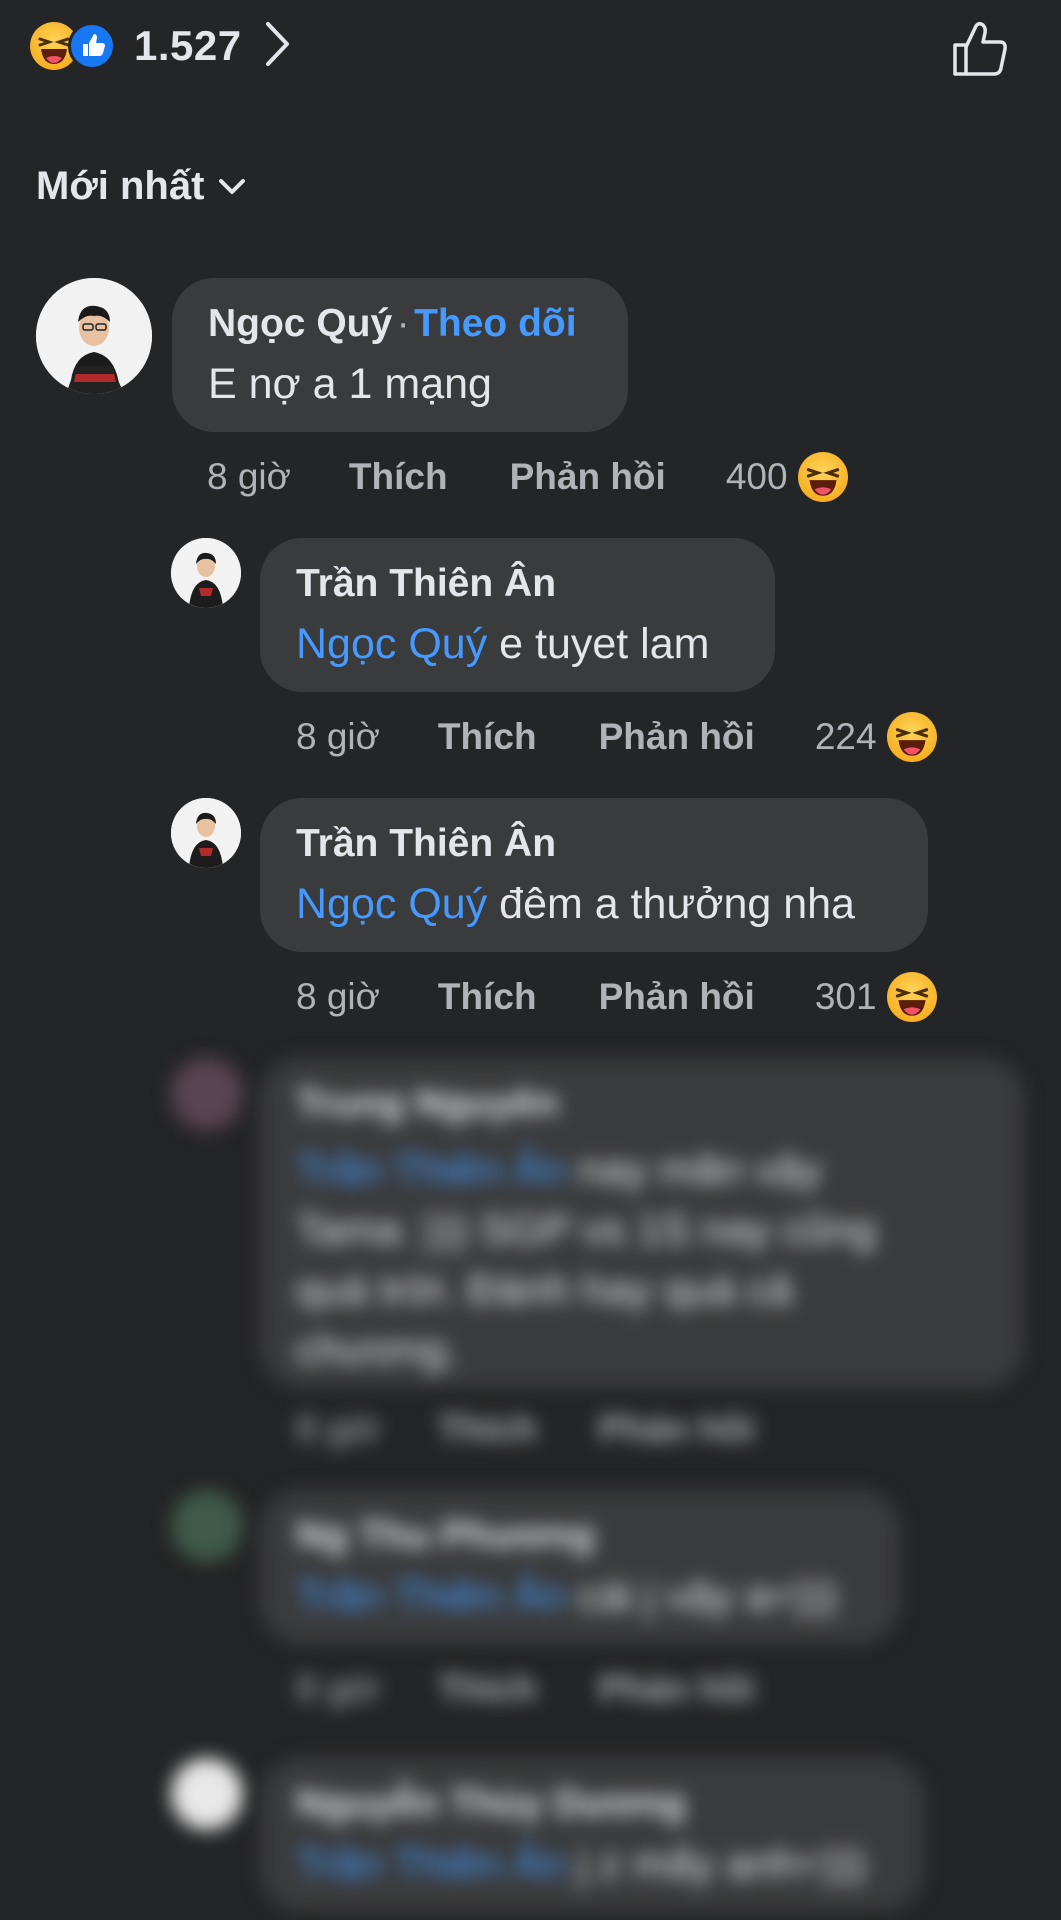 This screenshot has height=1920, width=1061. What do you see at coordinates (586, 1230) in the screenshot?
I see `reply-body-line: Tama :))) SGP vs 1S nay cũng` at bounding box center [586, 1230].